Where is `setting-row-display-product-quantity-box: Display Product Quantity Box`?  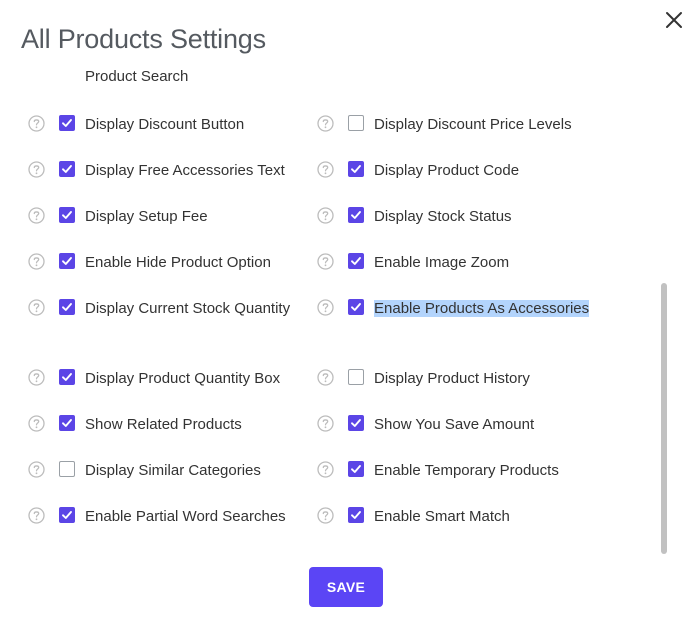
setting-row-display-product-quantity-box: Display Product Quantity Box is located at coordinates (173, 390).